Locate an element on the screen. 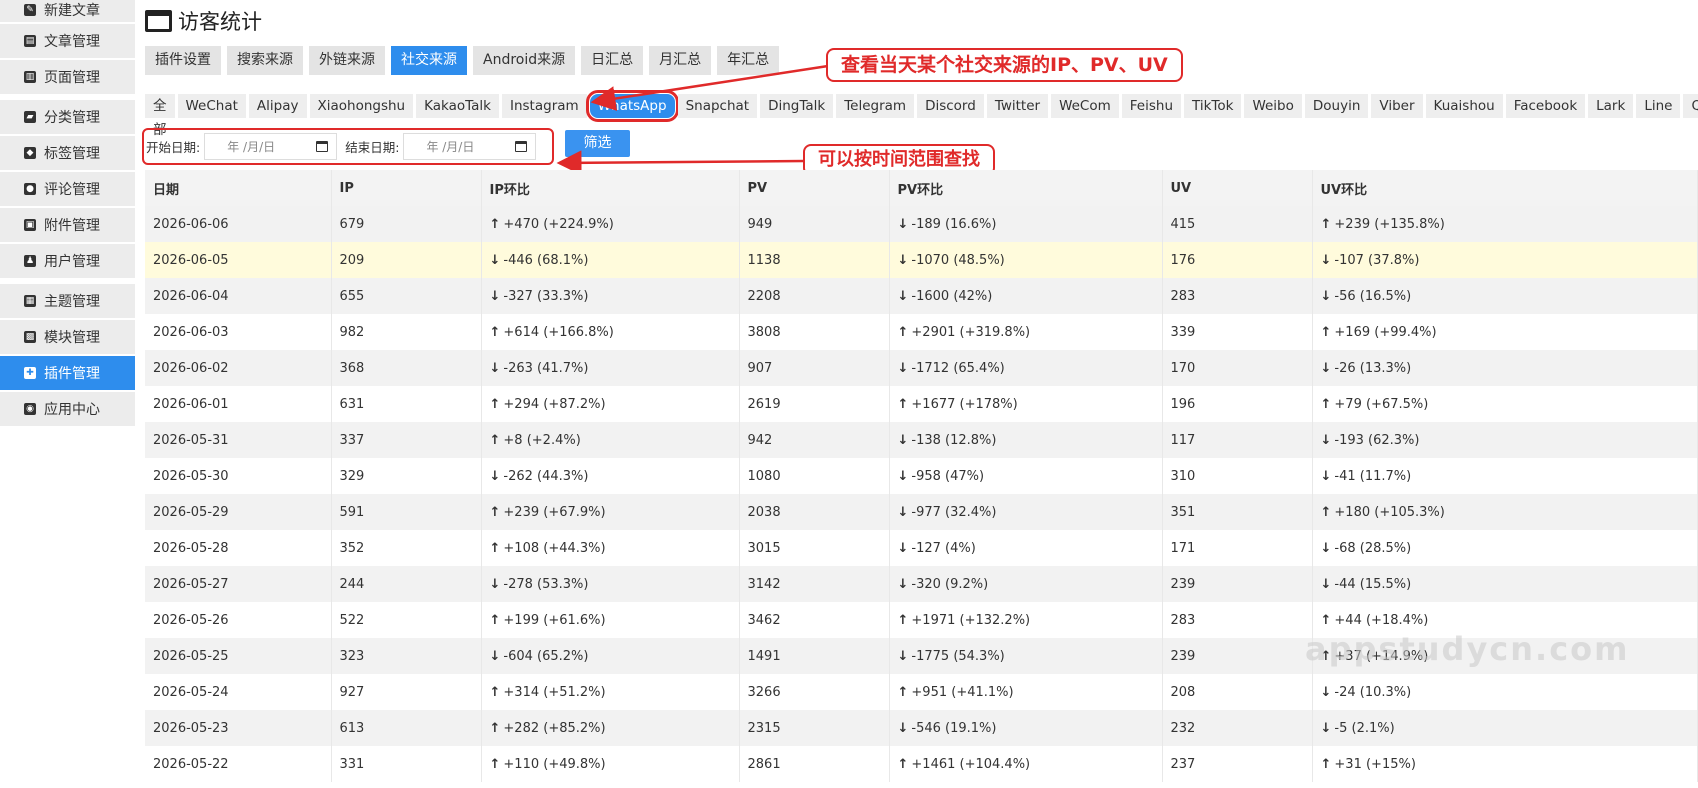 This screenshot has height=788, width=1698. tab-3: 社交来源 is located at coordinates (429, 60).